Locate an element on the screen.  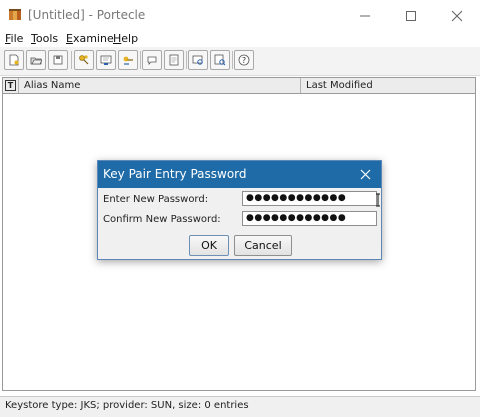
dialog-title-bar: Key Pair Entry Password is located at coordinates (239, 174).